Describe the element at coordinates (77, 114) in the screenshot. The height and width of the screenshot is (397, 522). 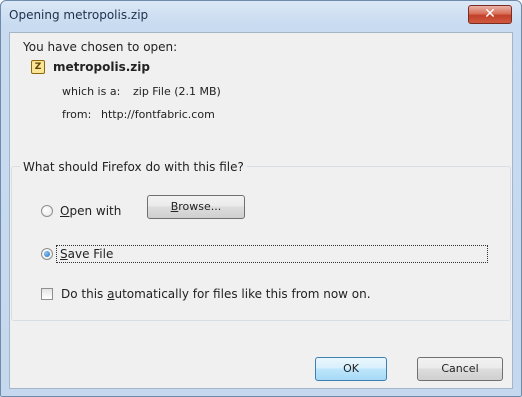
I see `file-source-label: from:` at that location.